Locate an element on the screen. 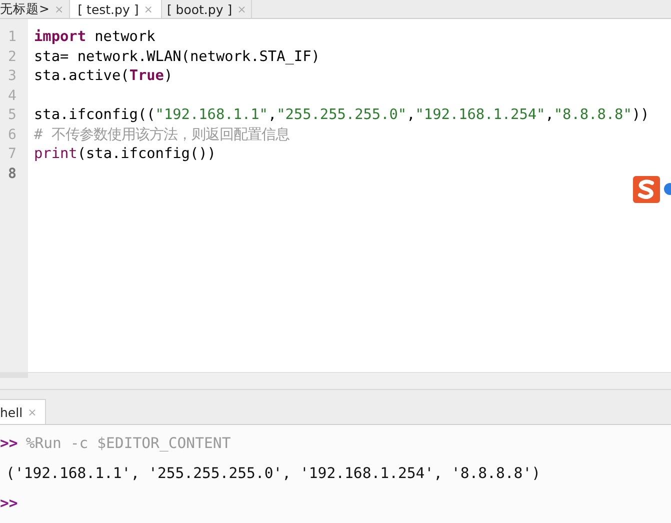  logo-icon is located at coordinates (651, 189).